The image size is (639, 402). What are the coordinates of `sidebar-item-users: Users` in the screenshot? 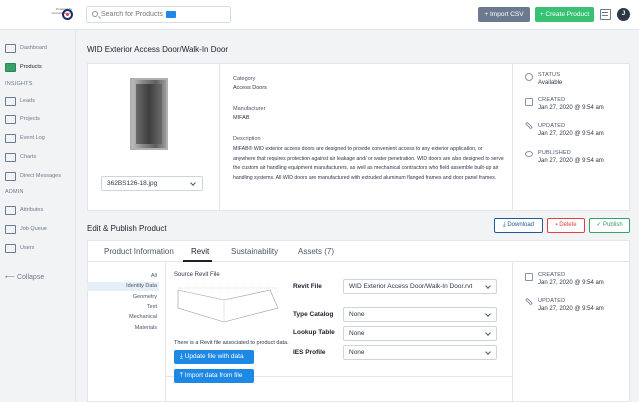 It's located at (40, 249).